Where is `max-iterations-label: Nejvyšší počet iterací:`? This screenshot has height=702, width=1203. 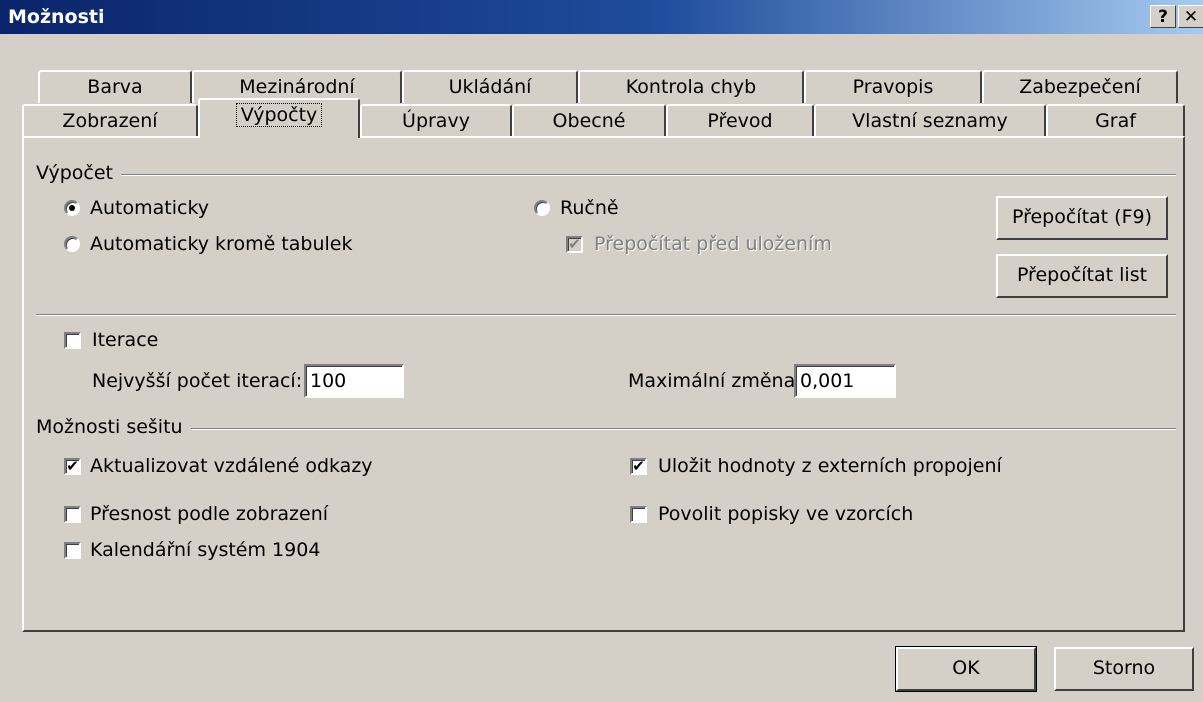
max-iterations-label: Nejvyšší počet iterací: is located at coordinates (197, 381).